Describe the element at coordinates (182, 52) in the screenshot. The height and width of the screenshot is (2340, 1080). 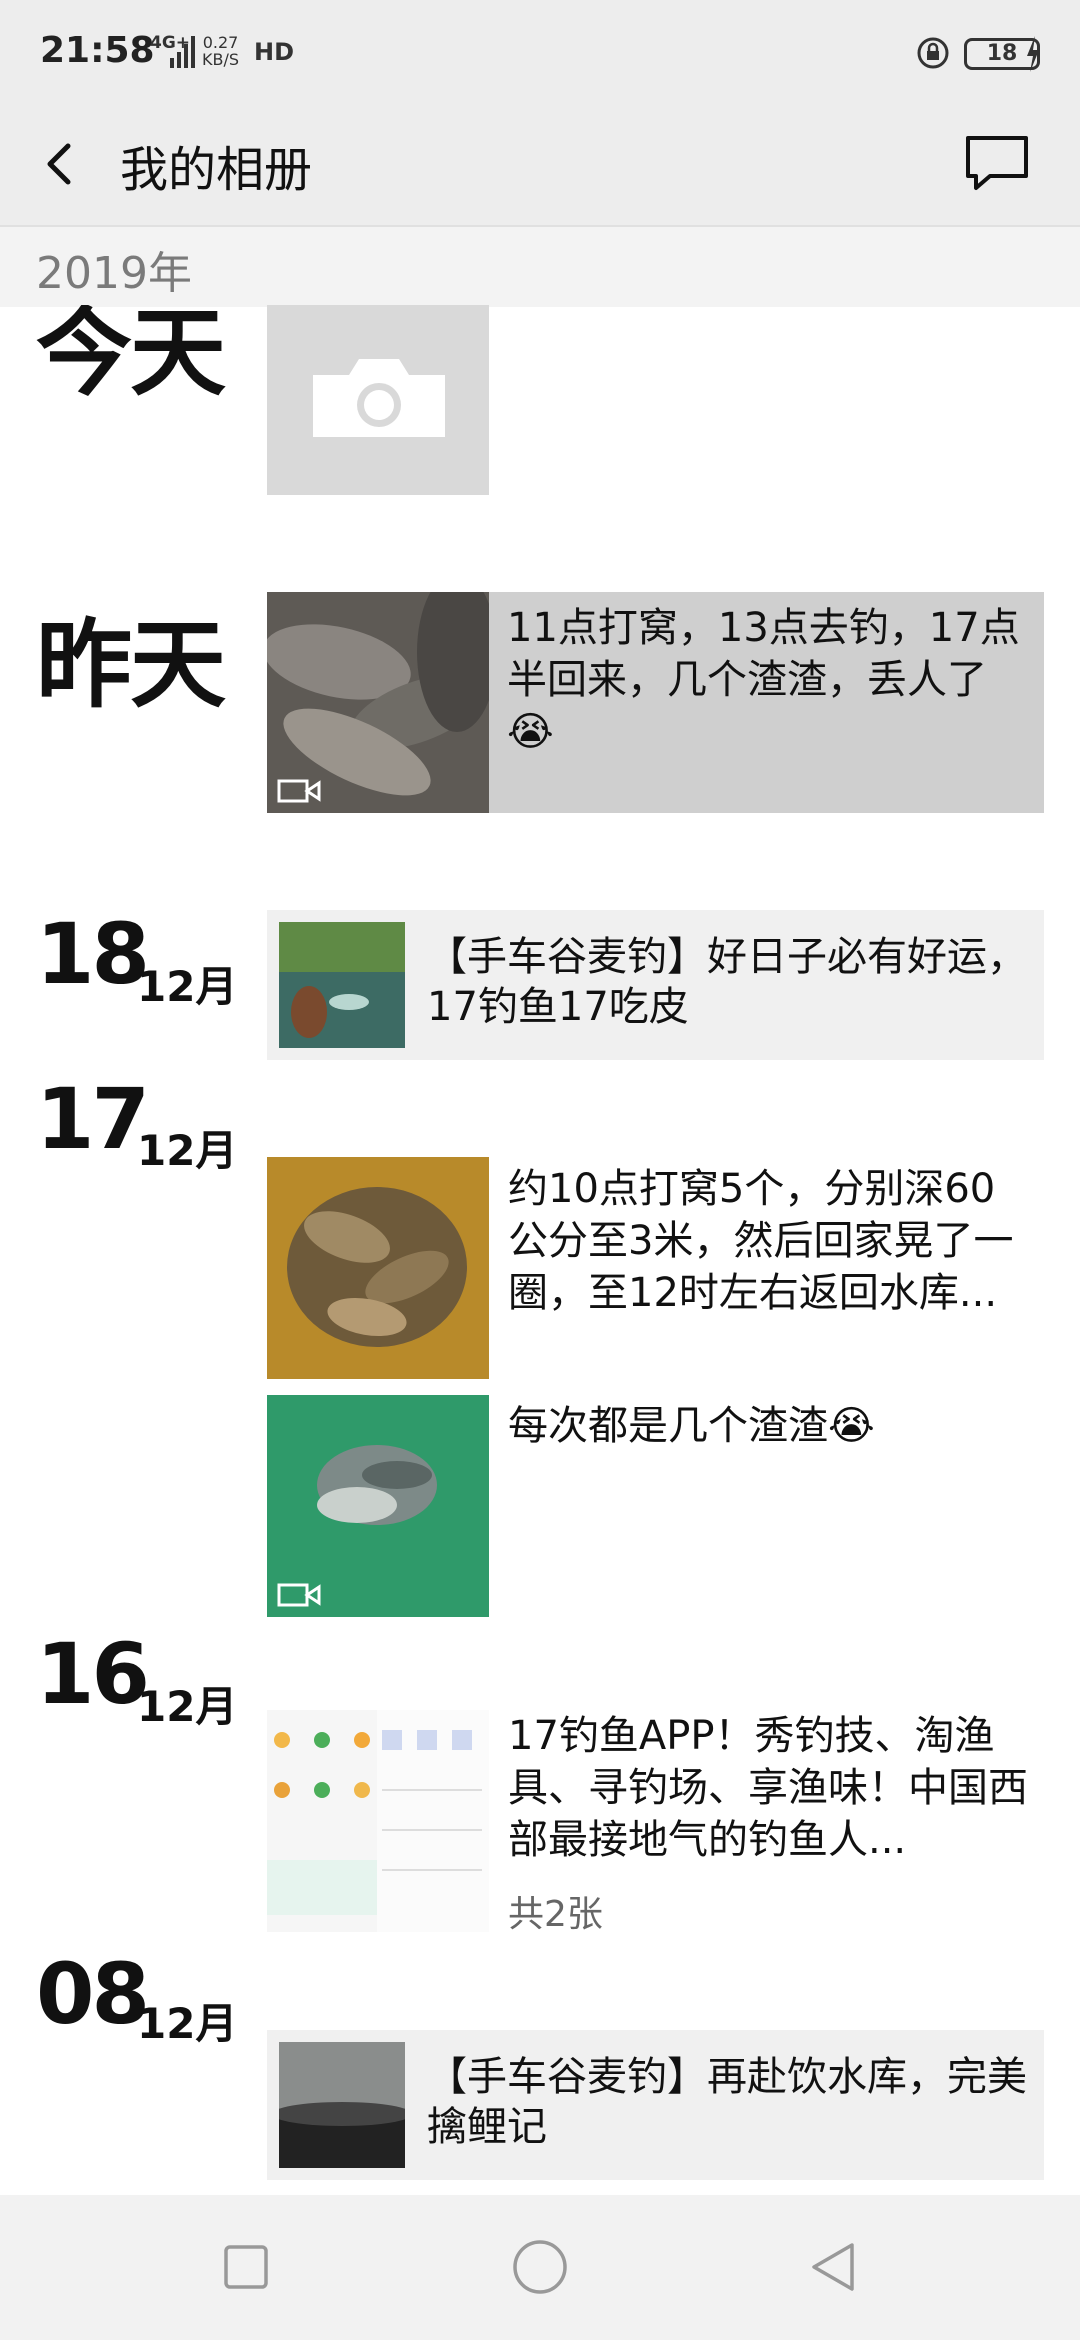
I see `signal-icon` at that location.